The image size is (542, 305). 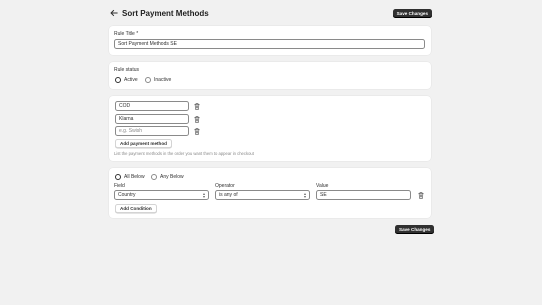 What do you see at coordinates (118, 177) in the screenshot?
I see `match-all-radio` at bounding box center [118, 177].